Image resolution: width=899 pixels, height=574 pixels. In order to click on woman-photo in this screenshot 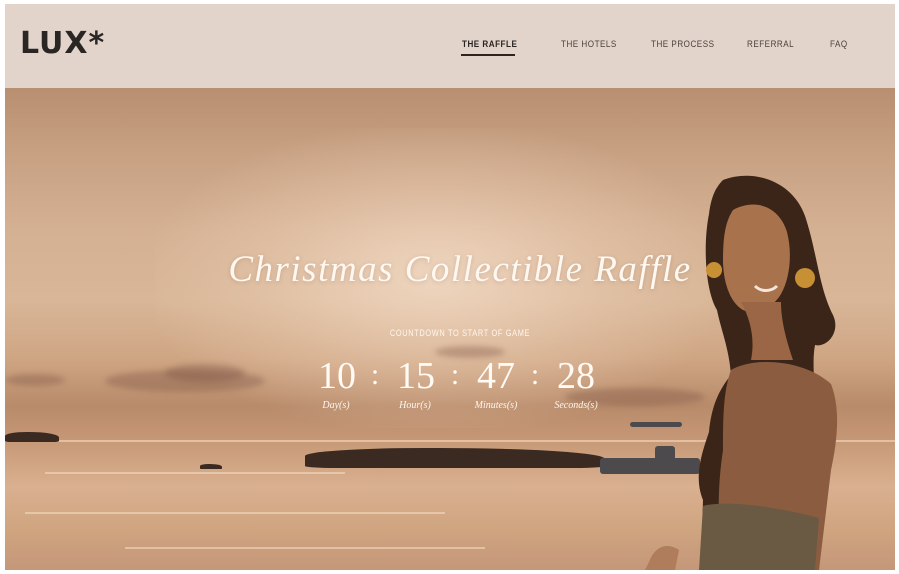, I will do `click(741, 372)`.